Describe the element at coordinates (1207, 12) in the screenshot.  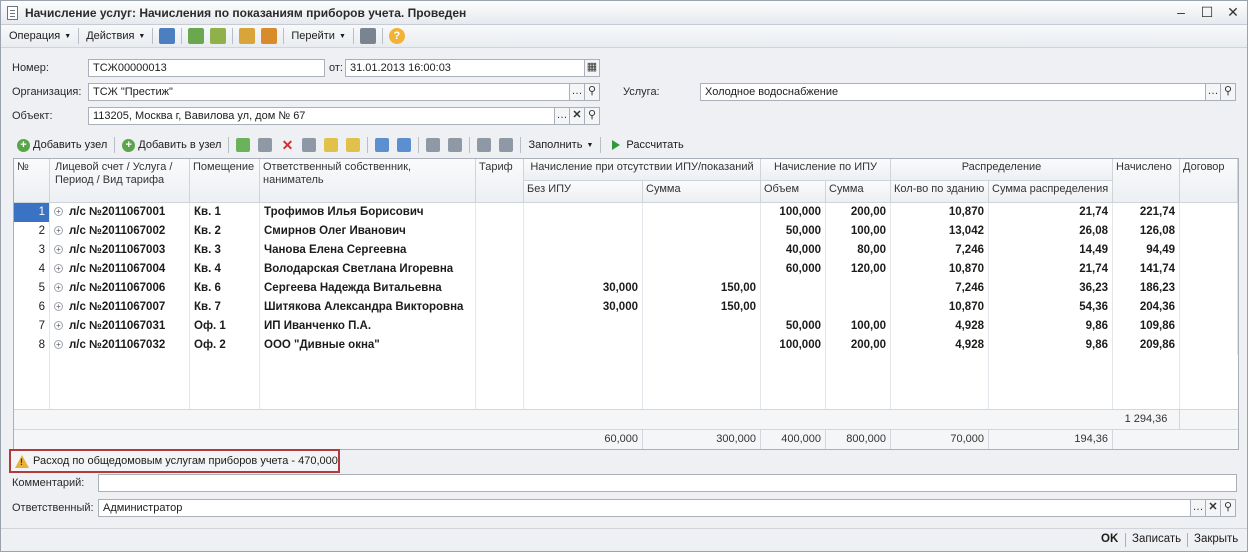
I see `maximize-icon: ☐` at that location.